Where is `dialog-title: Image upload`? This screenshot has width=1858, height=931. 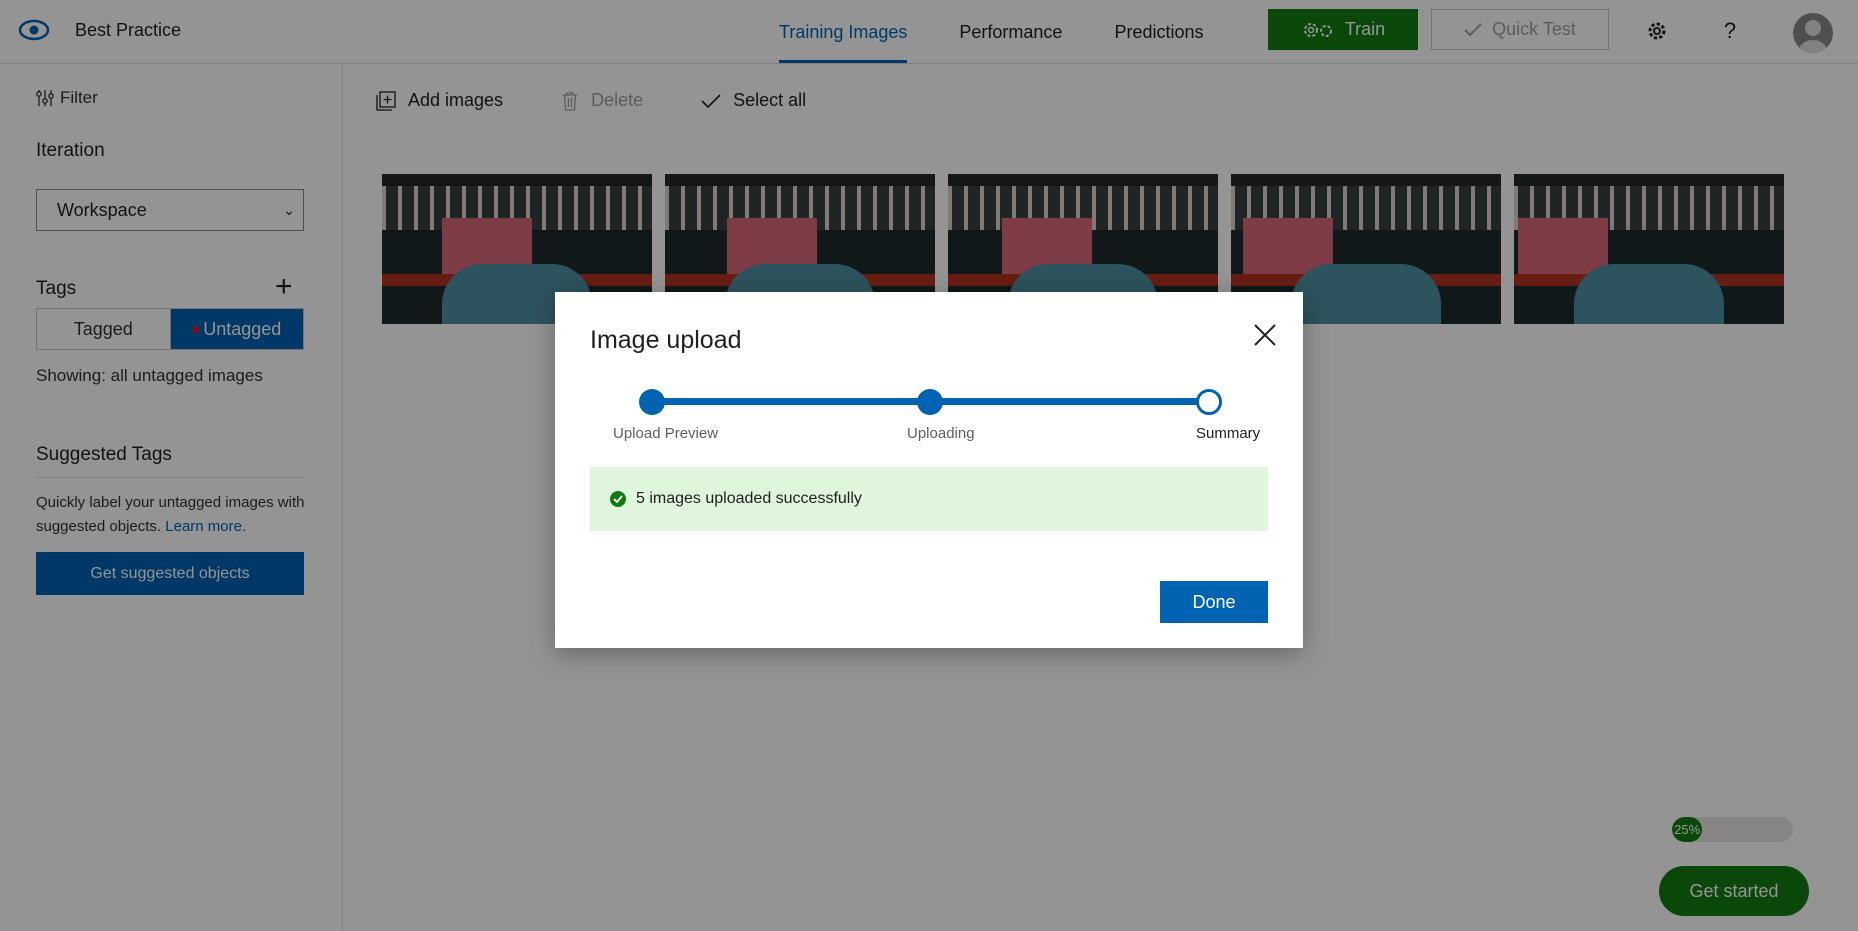 dialog-title: Image upload is located at coordinates (666, 340).